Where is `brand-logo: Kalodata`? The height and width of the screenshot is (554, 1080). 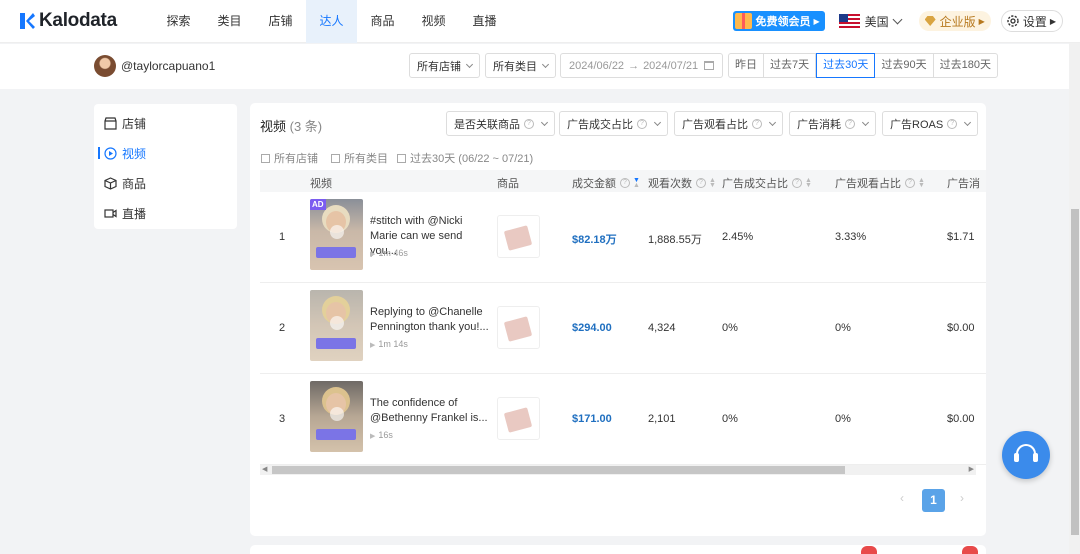 brand-logo: Kalodata is located at coordinates (86, 21).